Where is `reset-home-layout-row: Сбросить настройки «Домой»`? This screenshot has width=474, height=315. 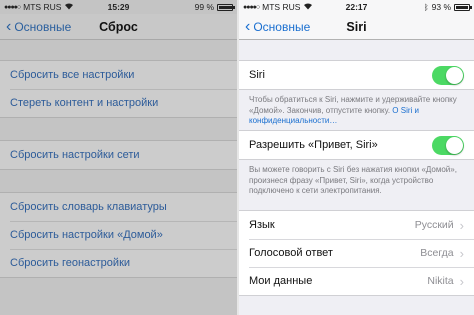
reset-home-layout-row: Сбросить настройки «Домой» is located at coordinates (118, 235).